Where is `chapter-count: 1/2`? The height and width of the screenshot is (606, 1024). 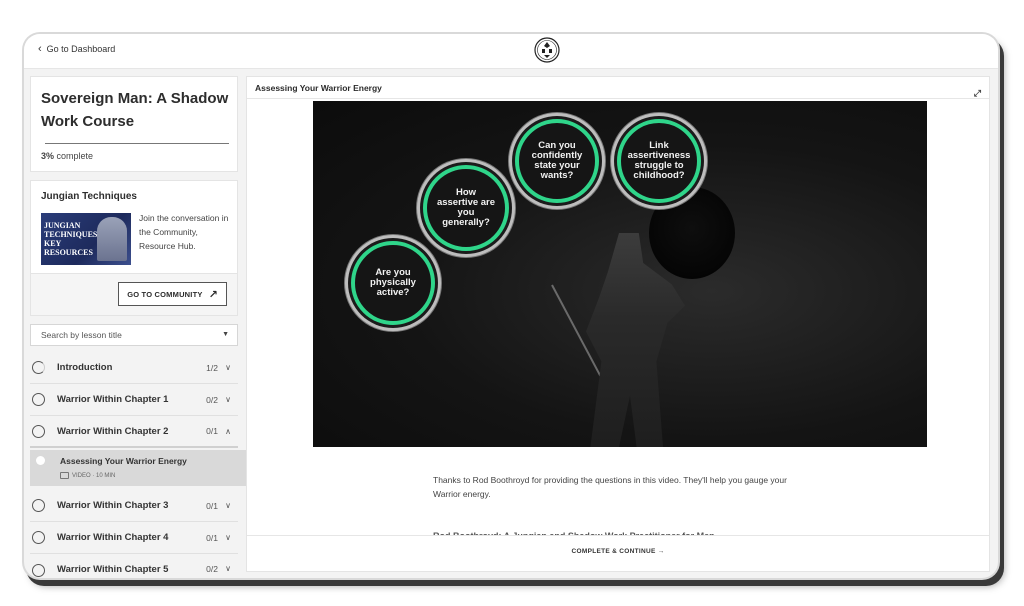 chapter-count: 1/2 is located at coordinates (212, 367).